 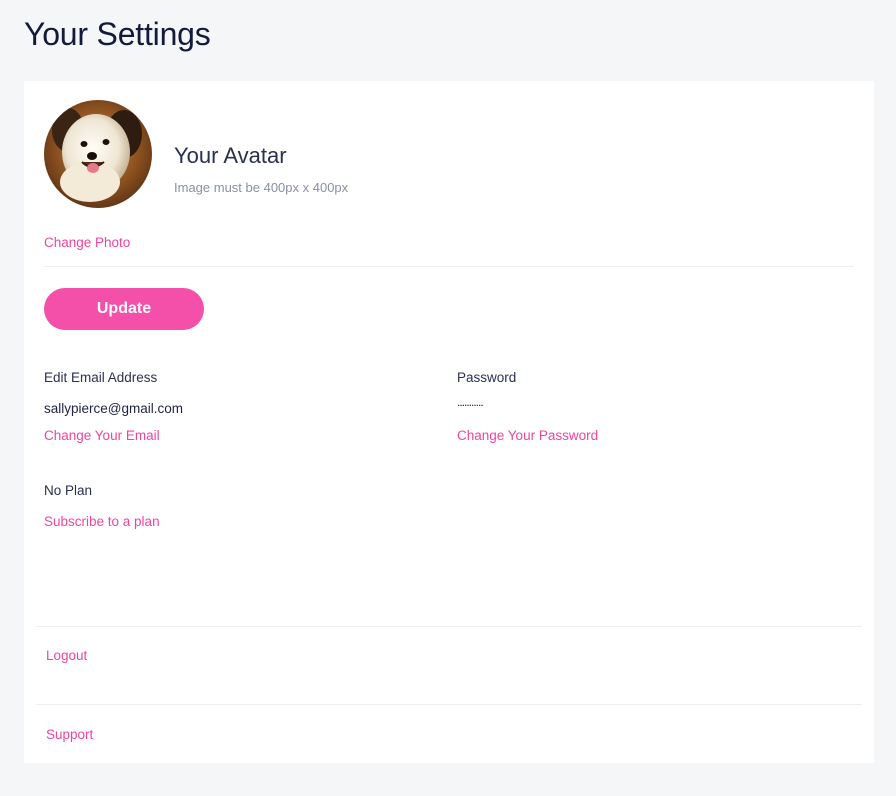 What do you see at coordinates (117, 34) in the screenshot?
I see `page-title: Your Settings` at bounding box center [117, 34].